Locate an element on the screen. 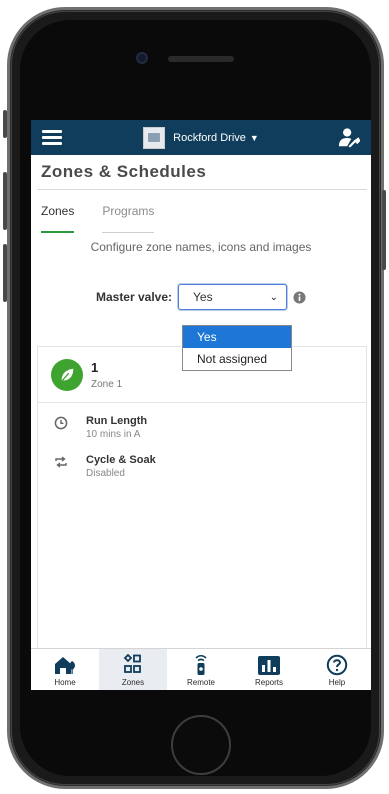 This screenshot has width=389, height=794. cycle-icon is located at coordinates (61, 462).